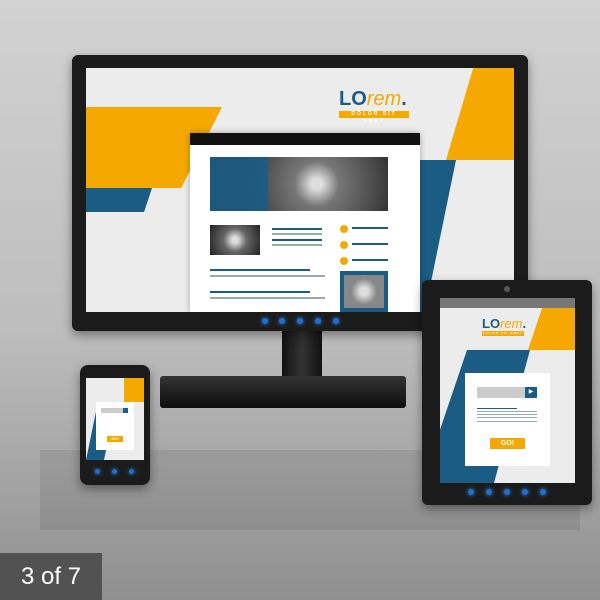 This screenshot has width=600, height=600. Describe the element at coordinates (507, 419) in the screenshot. I see `tablet-form-card: ▶ GO!` at that location.